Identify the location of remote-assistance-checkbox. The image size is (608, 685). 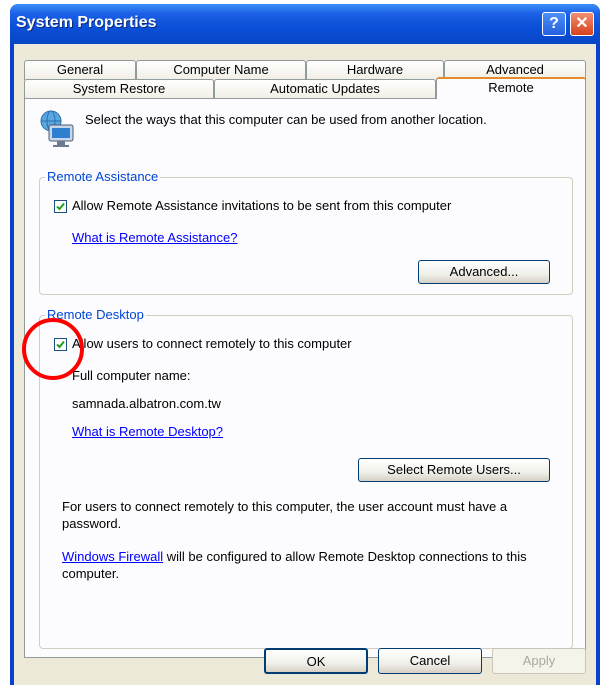
(60, 206).